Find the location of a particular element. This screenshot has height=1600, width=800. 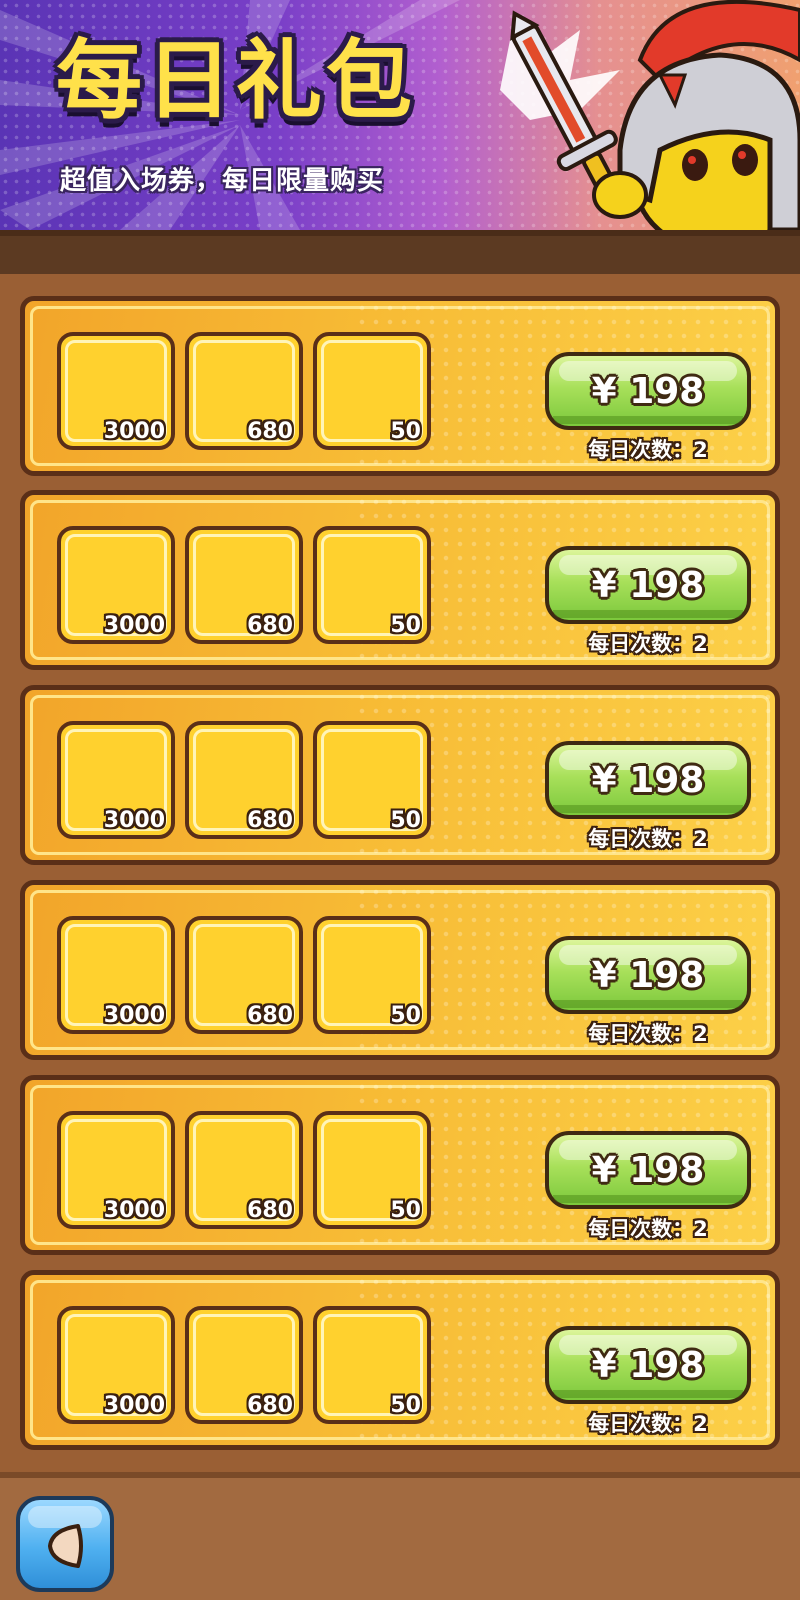

spartan-warrior-mascot is located at coordinates (650, 115).